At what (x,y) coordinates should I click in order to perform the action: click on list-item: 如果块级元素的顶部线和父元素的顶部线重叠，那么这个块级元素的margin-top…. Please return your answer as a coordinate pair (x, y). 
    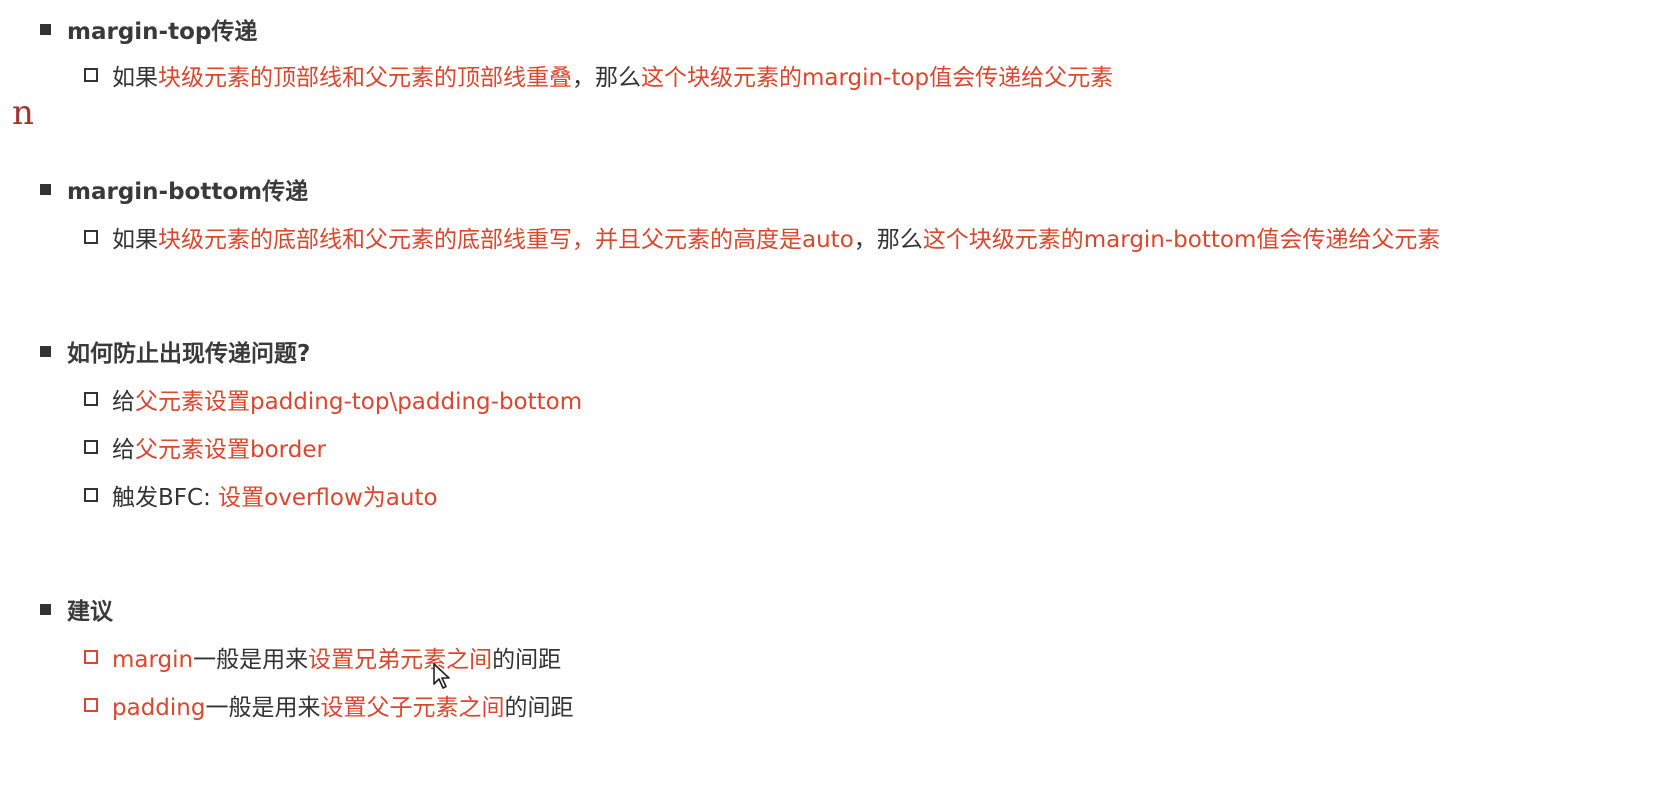
    Looking at the image, I should click on (598, 75).